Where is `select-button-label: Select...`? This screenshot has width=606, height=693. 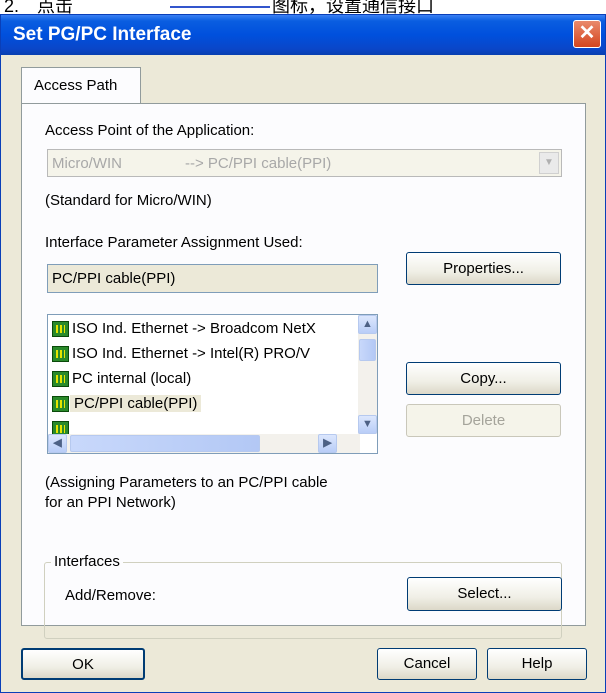 select-button-label: Select... is located at coordinates (484, 593).